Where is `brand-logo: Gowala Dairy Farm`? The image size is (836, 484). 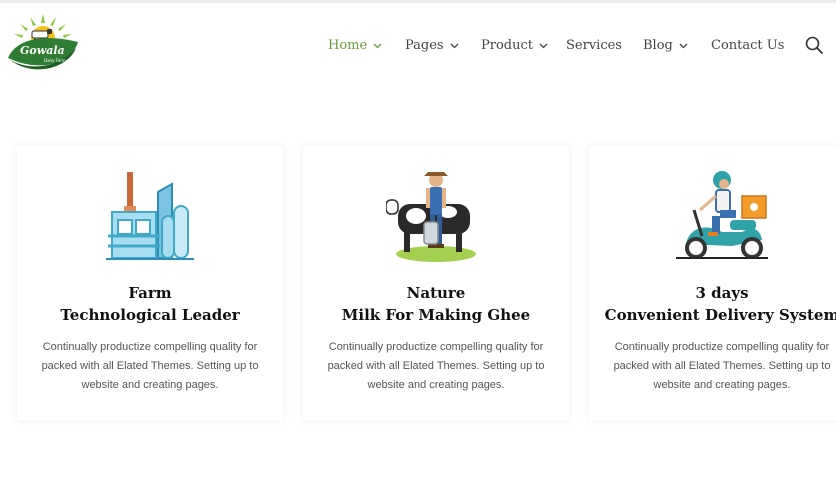 brand-logo: Gowala Dairy Farm is located at coordinates (43, 45).